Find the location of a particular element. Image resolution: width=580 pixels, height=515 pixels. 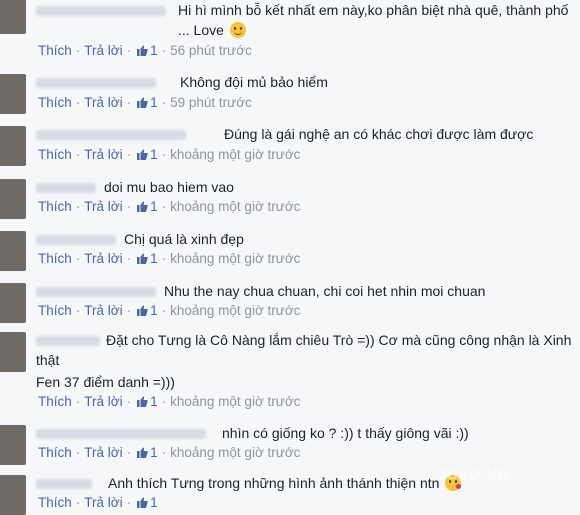

watermark: 2SAO.VN is located at coordinates (474, 474).